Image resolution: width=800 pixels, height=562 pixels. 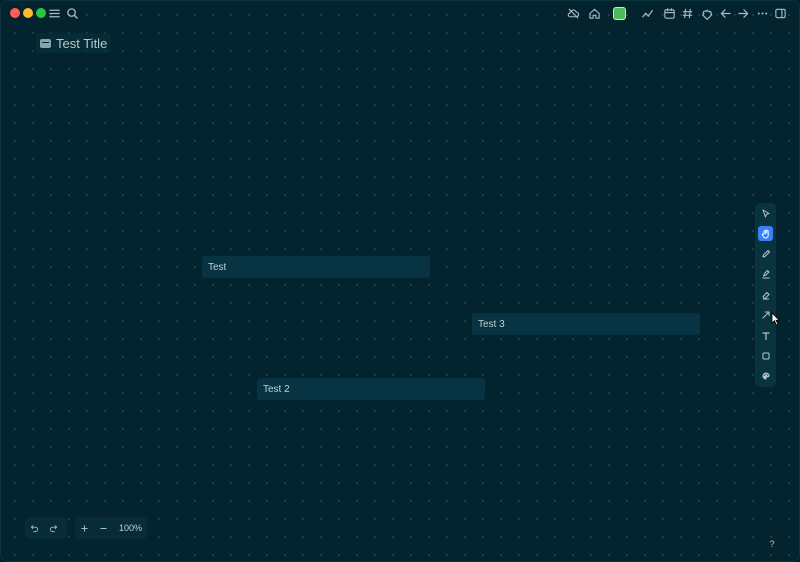 What do you see at coordinates (371, 389) in the screenshot?
I see `canvas-node-test-2: Test 2` at bounding box center [371, 389].